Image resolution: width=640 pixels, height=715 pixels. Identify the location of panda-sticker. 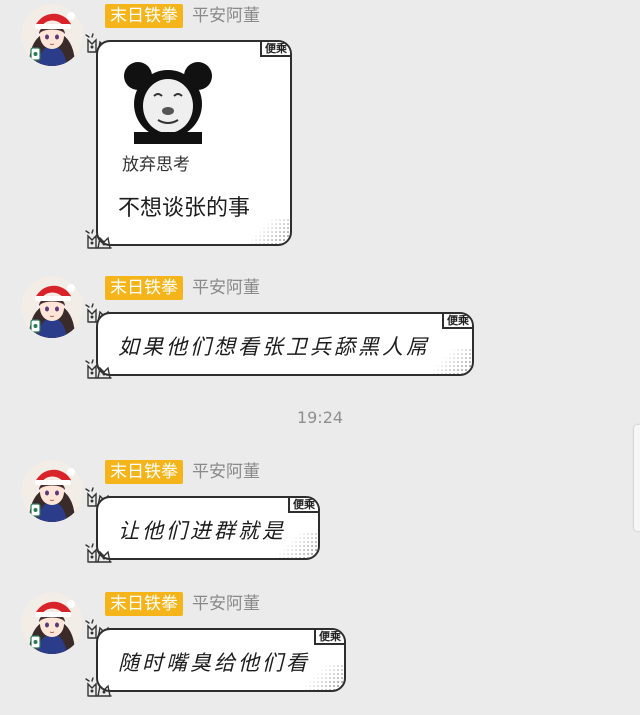
(168, 101).